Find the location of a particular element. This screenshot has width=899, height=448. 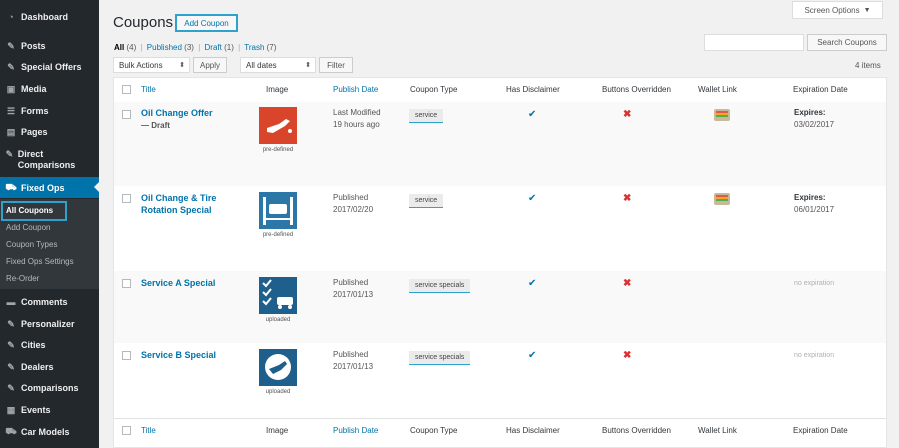

sidebar-item-dashboard: ◔ Dashboard is located at coordinates (49, 17).